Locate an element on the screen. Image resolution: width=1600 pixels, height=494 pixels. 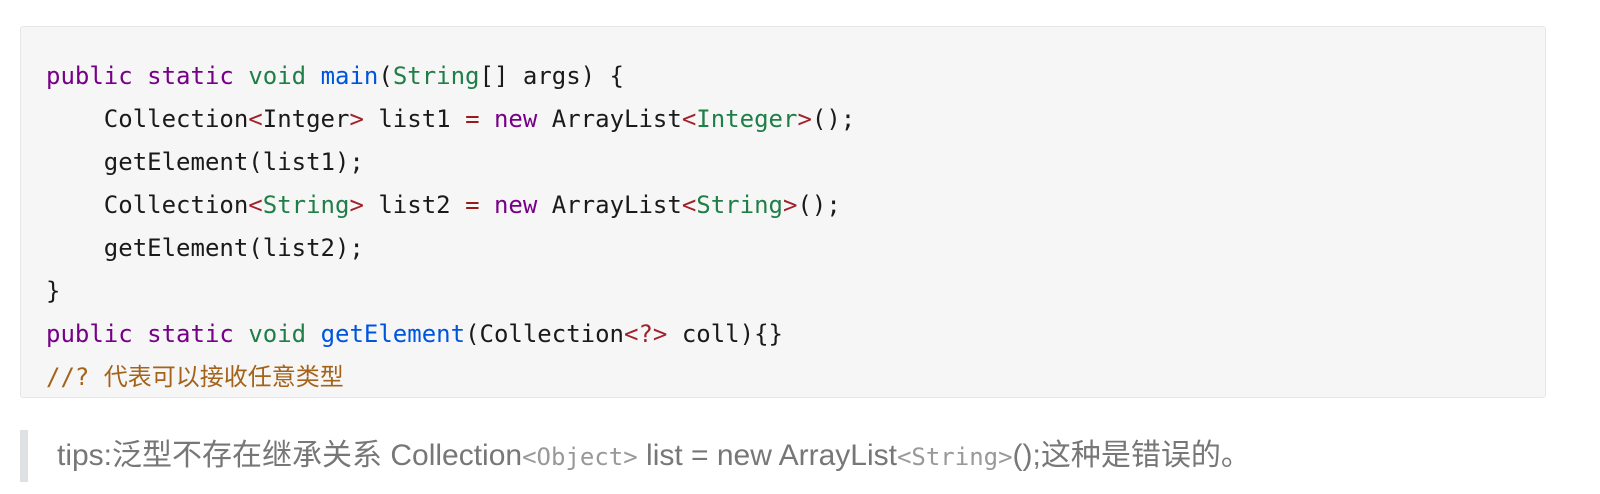
tip-text-after: ();这种是错误的。 is located at coordinates (1131, 455).